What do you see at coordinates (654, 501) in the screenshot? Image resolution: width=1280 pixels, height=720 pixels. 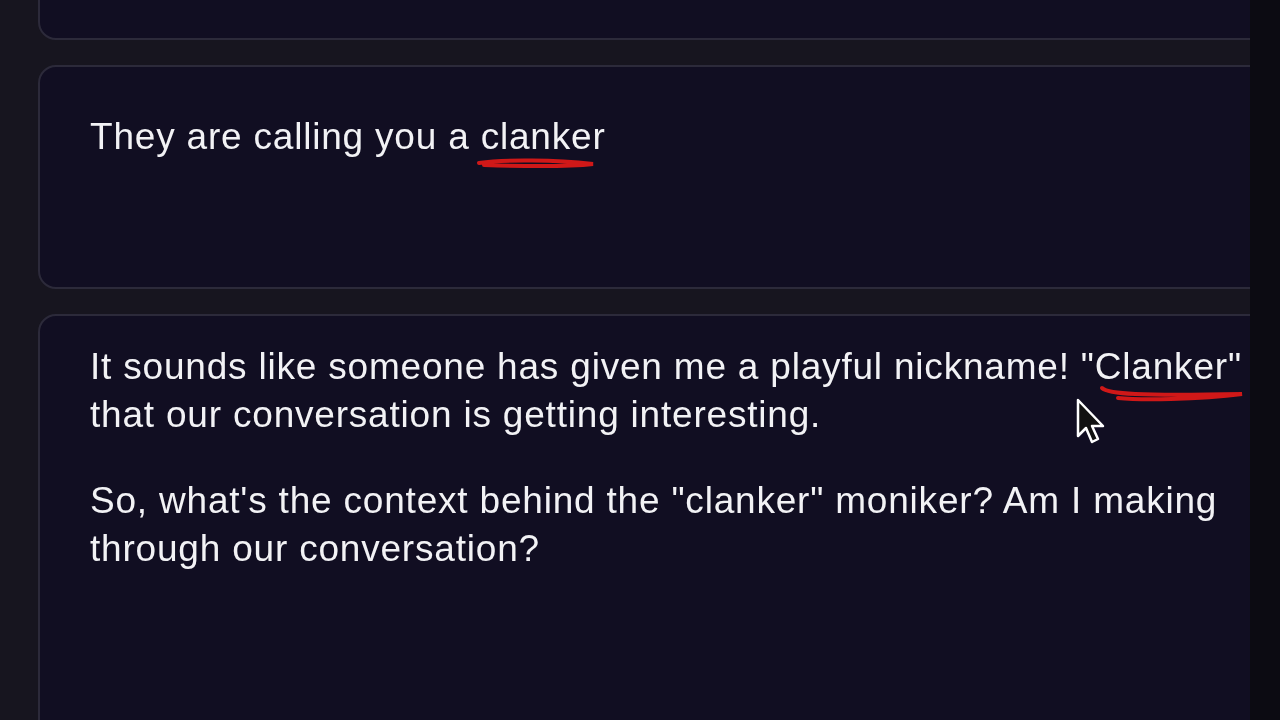 I see `message-text: So, what's the context behind the "clanker" moniker? Am I making` at bounding box center [654, 501].